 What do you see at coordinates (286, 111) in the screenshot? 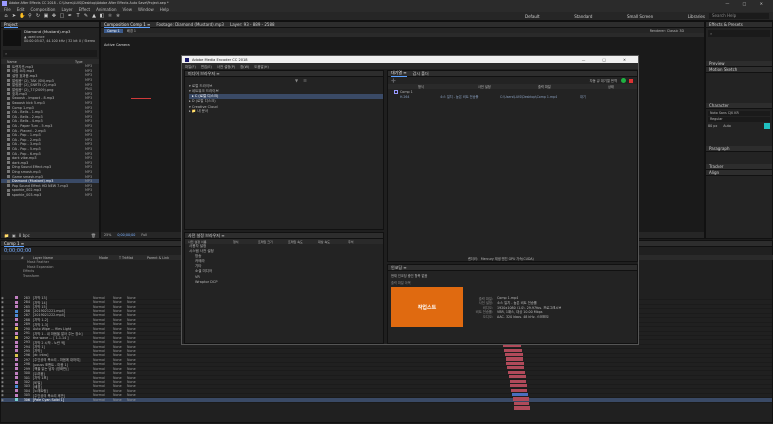
I see `tree-my-documents: ▸ 📁 내 문서` at bounding box center [286, 111].